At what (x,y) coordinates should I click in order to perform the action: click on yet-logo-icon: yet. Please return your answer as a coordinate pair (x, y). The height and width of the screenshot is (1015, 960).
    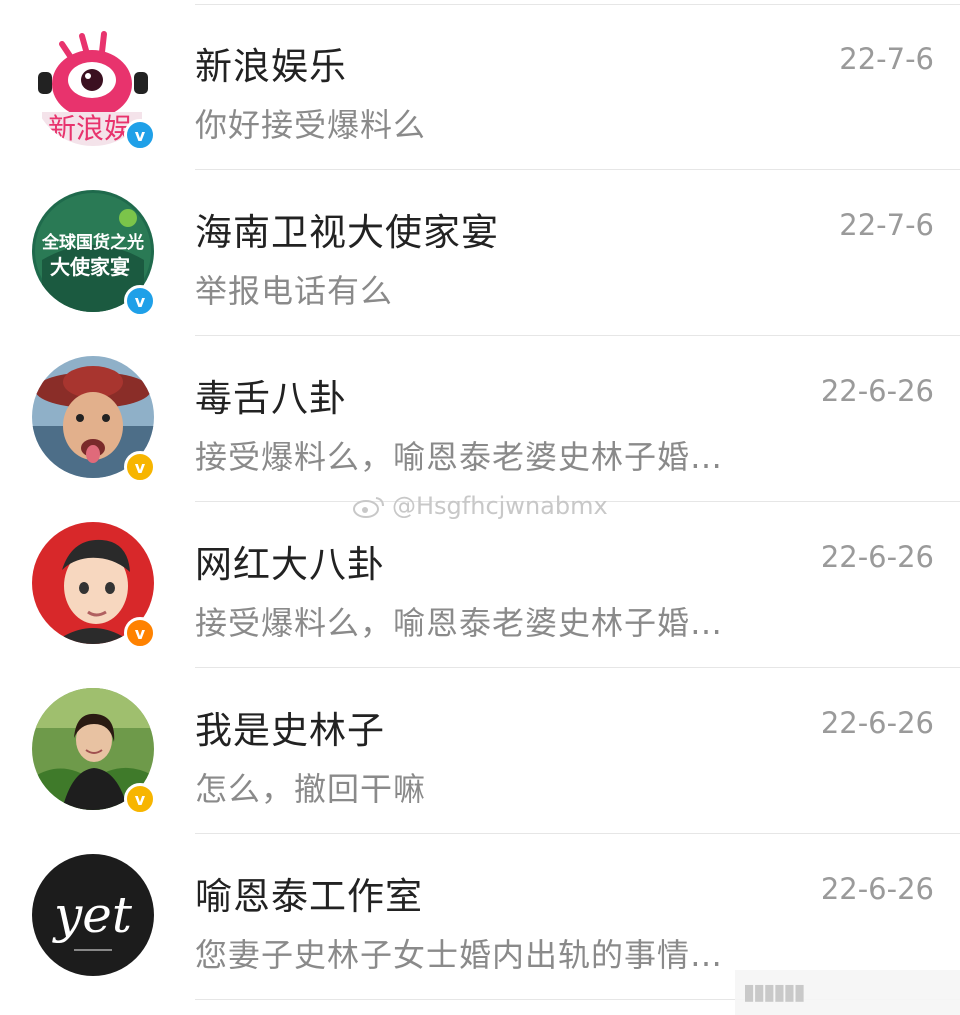
    Looking at the image, I should click on (93, 915).